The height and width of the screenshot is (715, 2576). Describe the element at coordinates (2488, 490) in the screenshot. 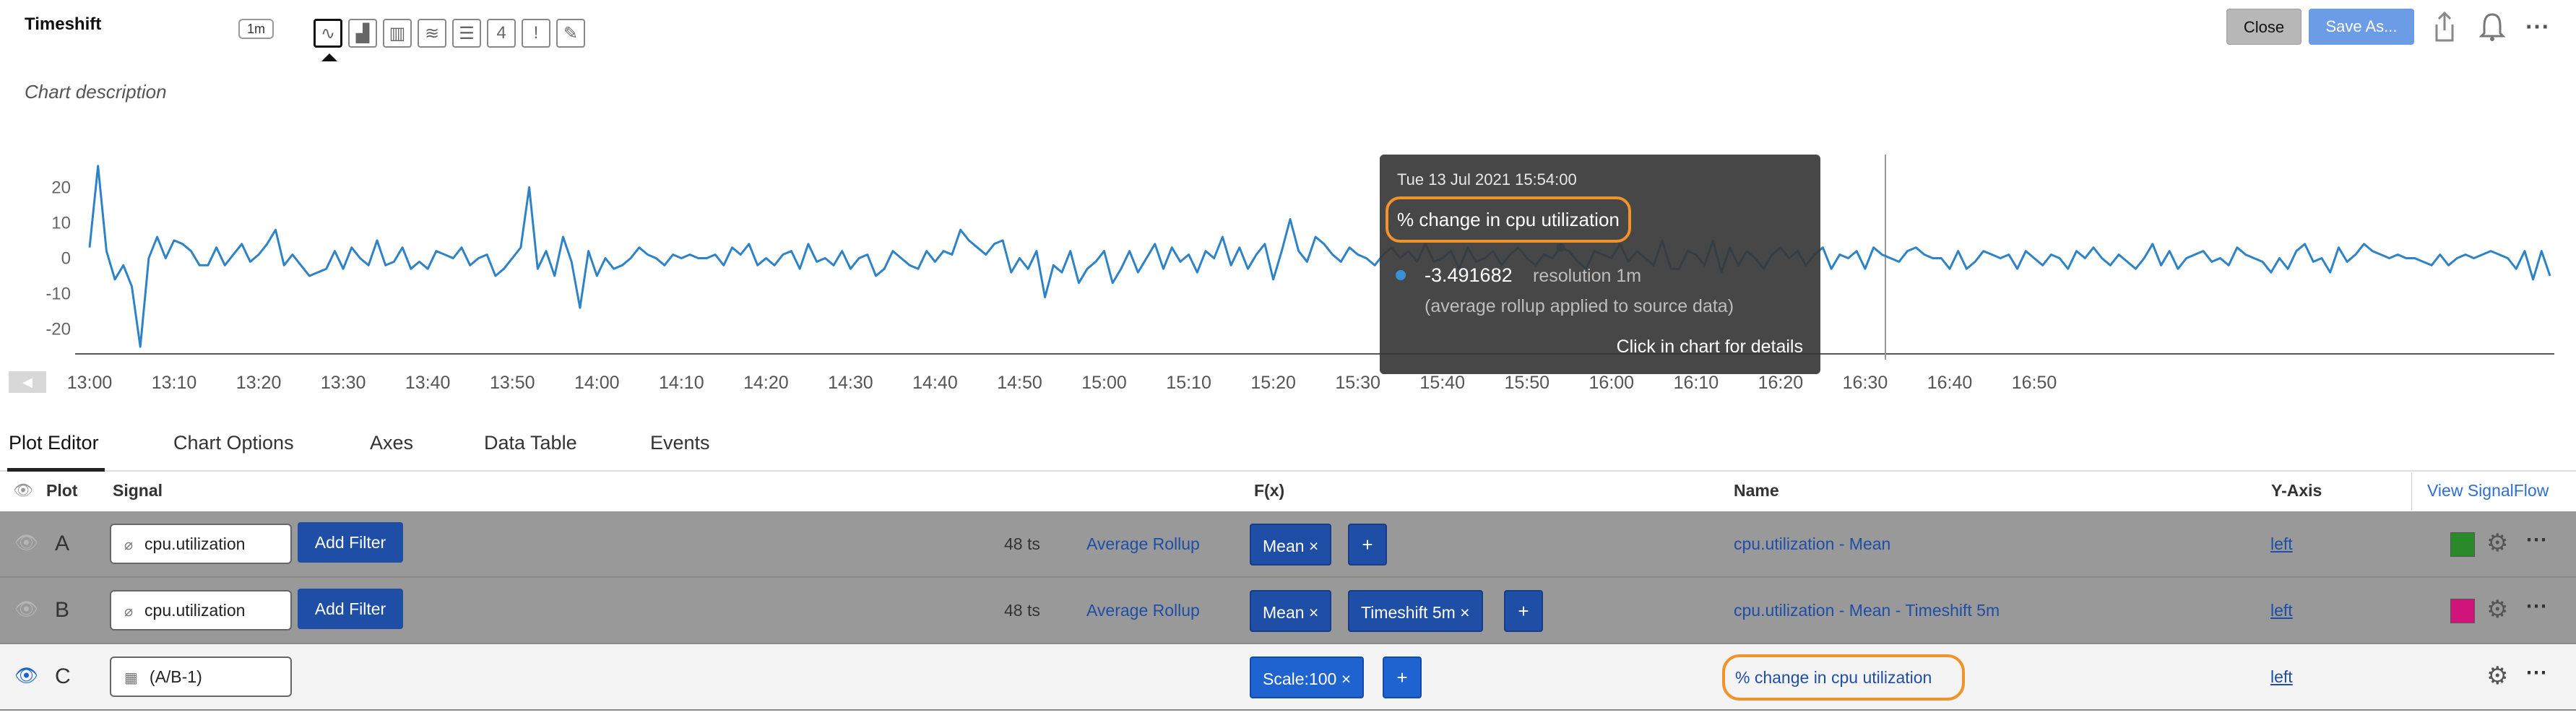

I see `view-signalflow-link: View SignalFlow` at that location.